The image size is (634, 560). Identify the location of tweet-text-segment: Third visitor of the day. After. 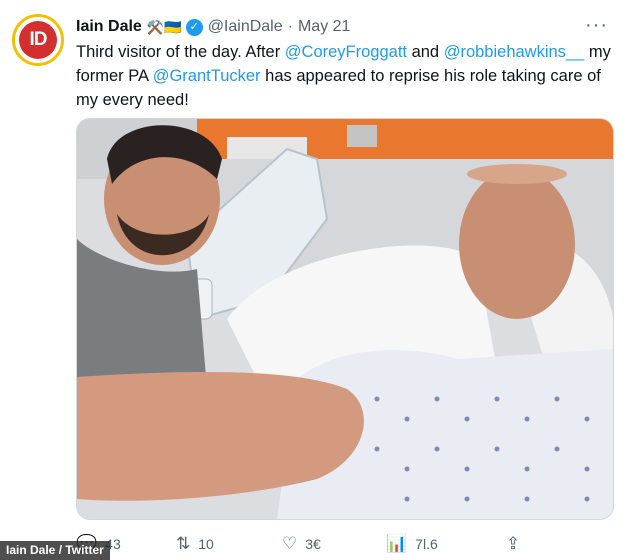
(180, 52).